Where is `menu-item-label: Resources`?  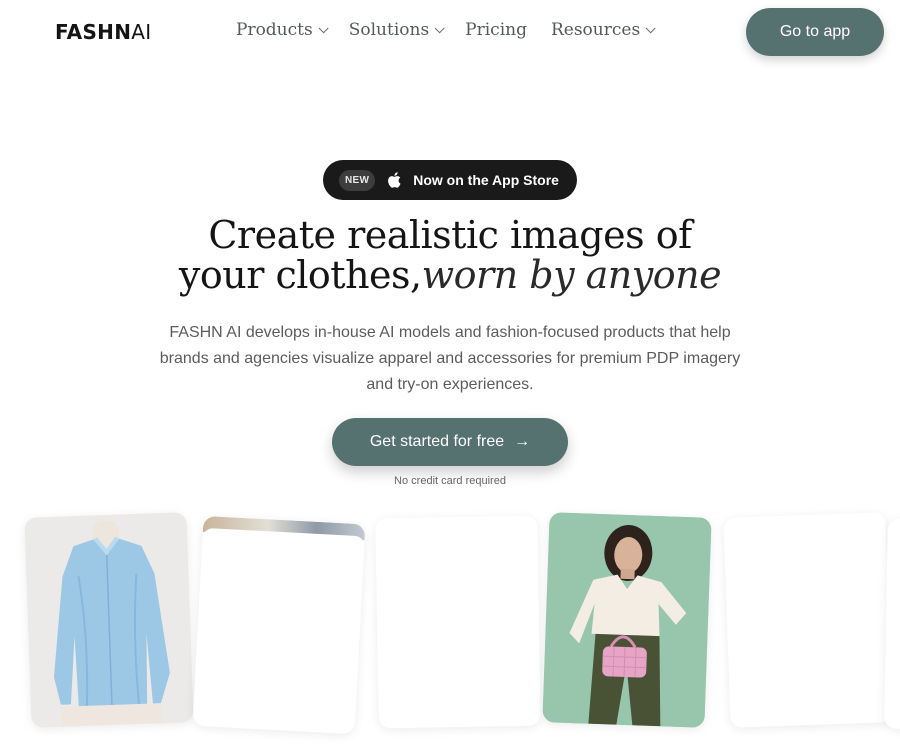
menu-item-label: Resources is located at coordinates (595, 30).